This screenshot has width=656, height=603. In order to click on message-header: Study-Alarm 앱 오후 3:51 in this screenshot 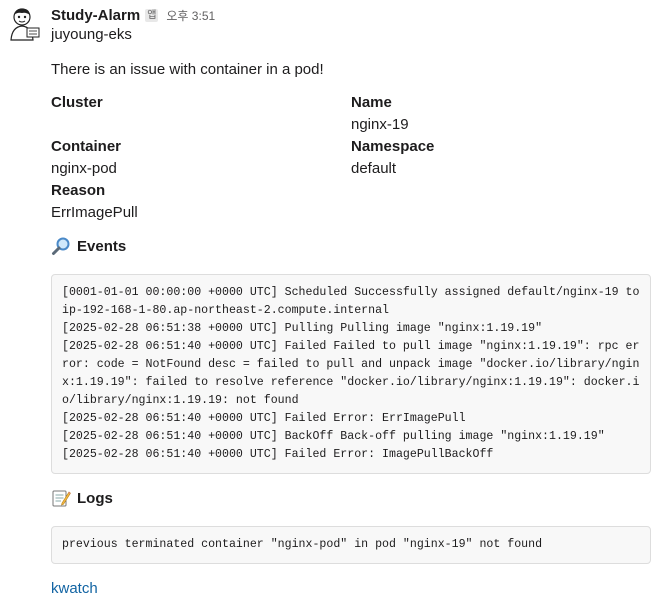, I will do `click(133, 15)`.